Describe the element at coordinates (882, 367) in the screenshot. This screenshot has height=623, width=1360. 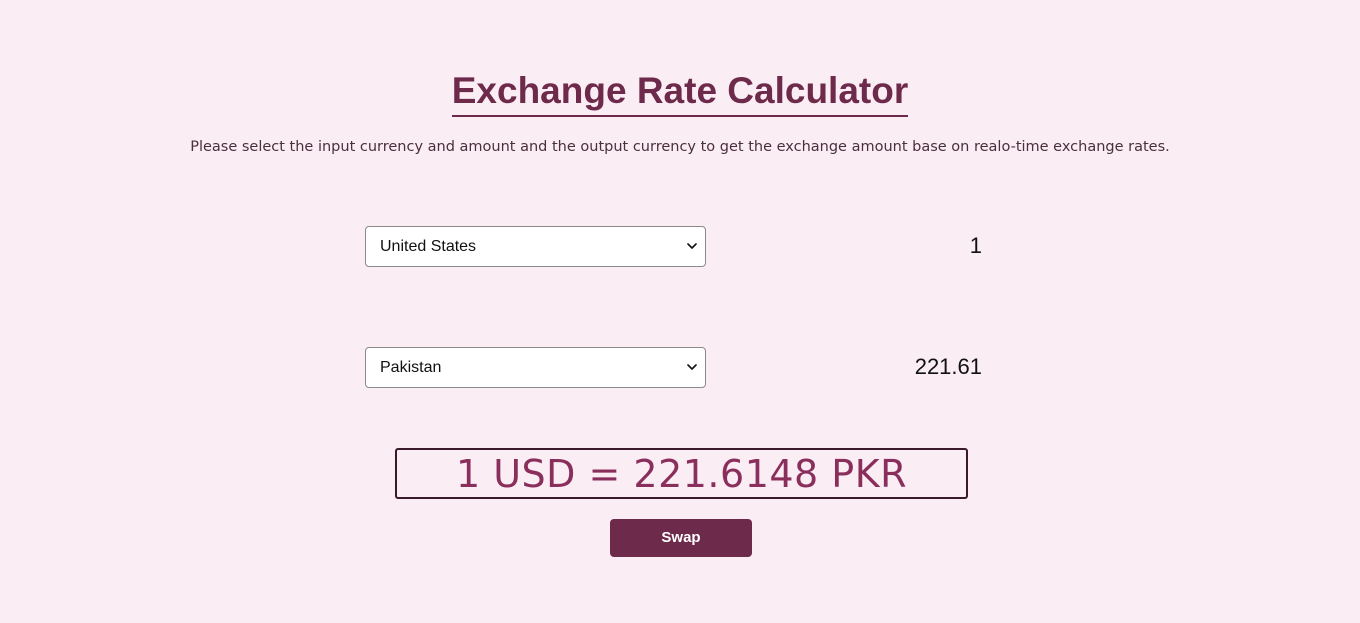
I see `to-amount-output: 221.61` at that location.